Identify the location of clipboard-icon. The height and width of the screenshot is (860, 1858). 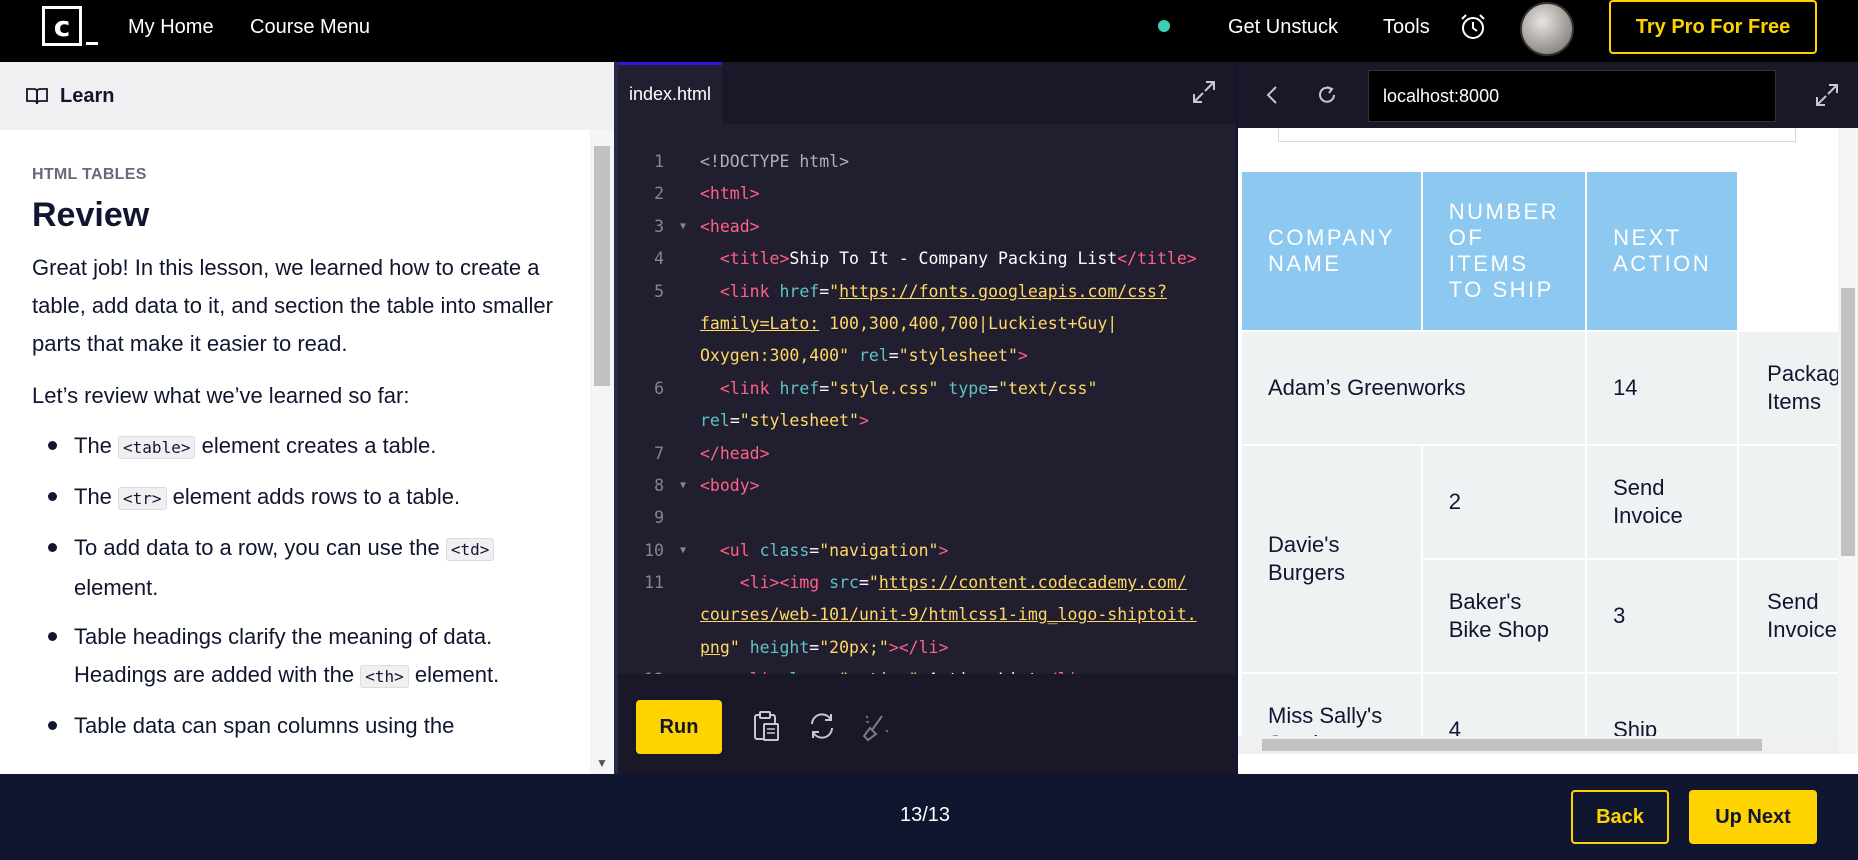
(766, 726).